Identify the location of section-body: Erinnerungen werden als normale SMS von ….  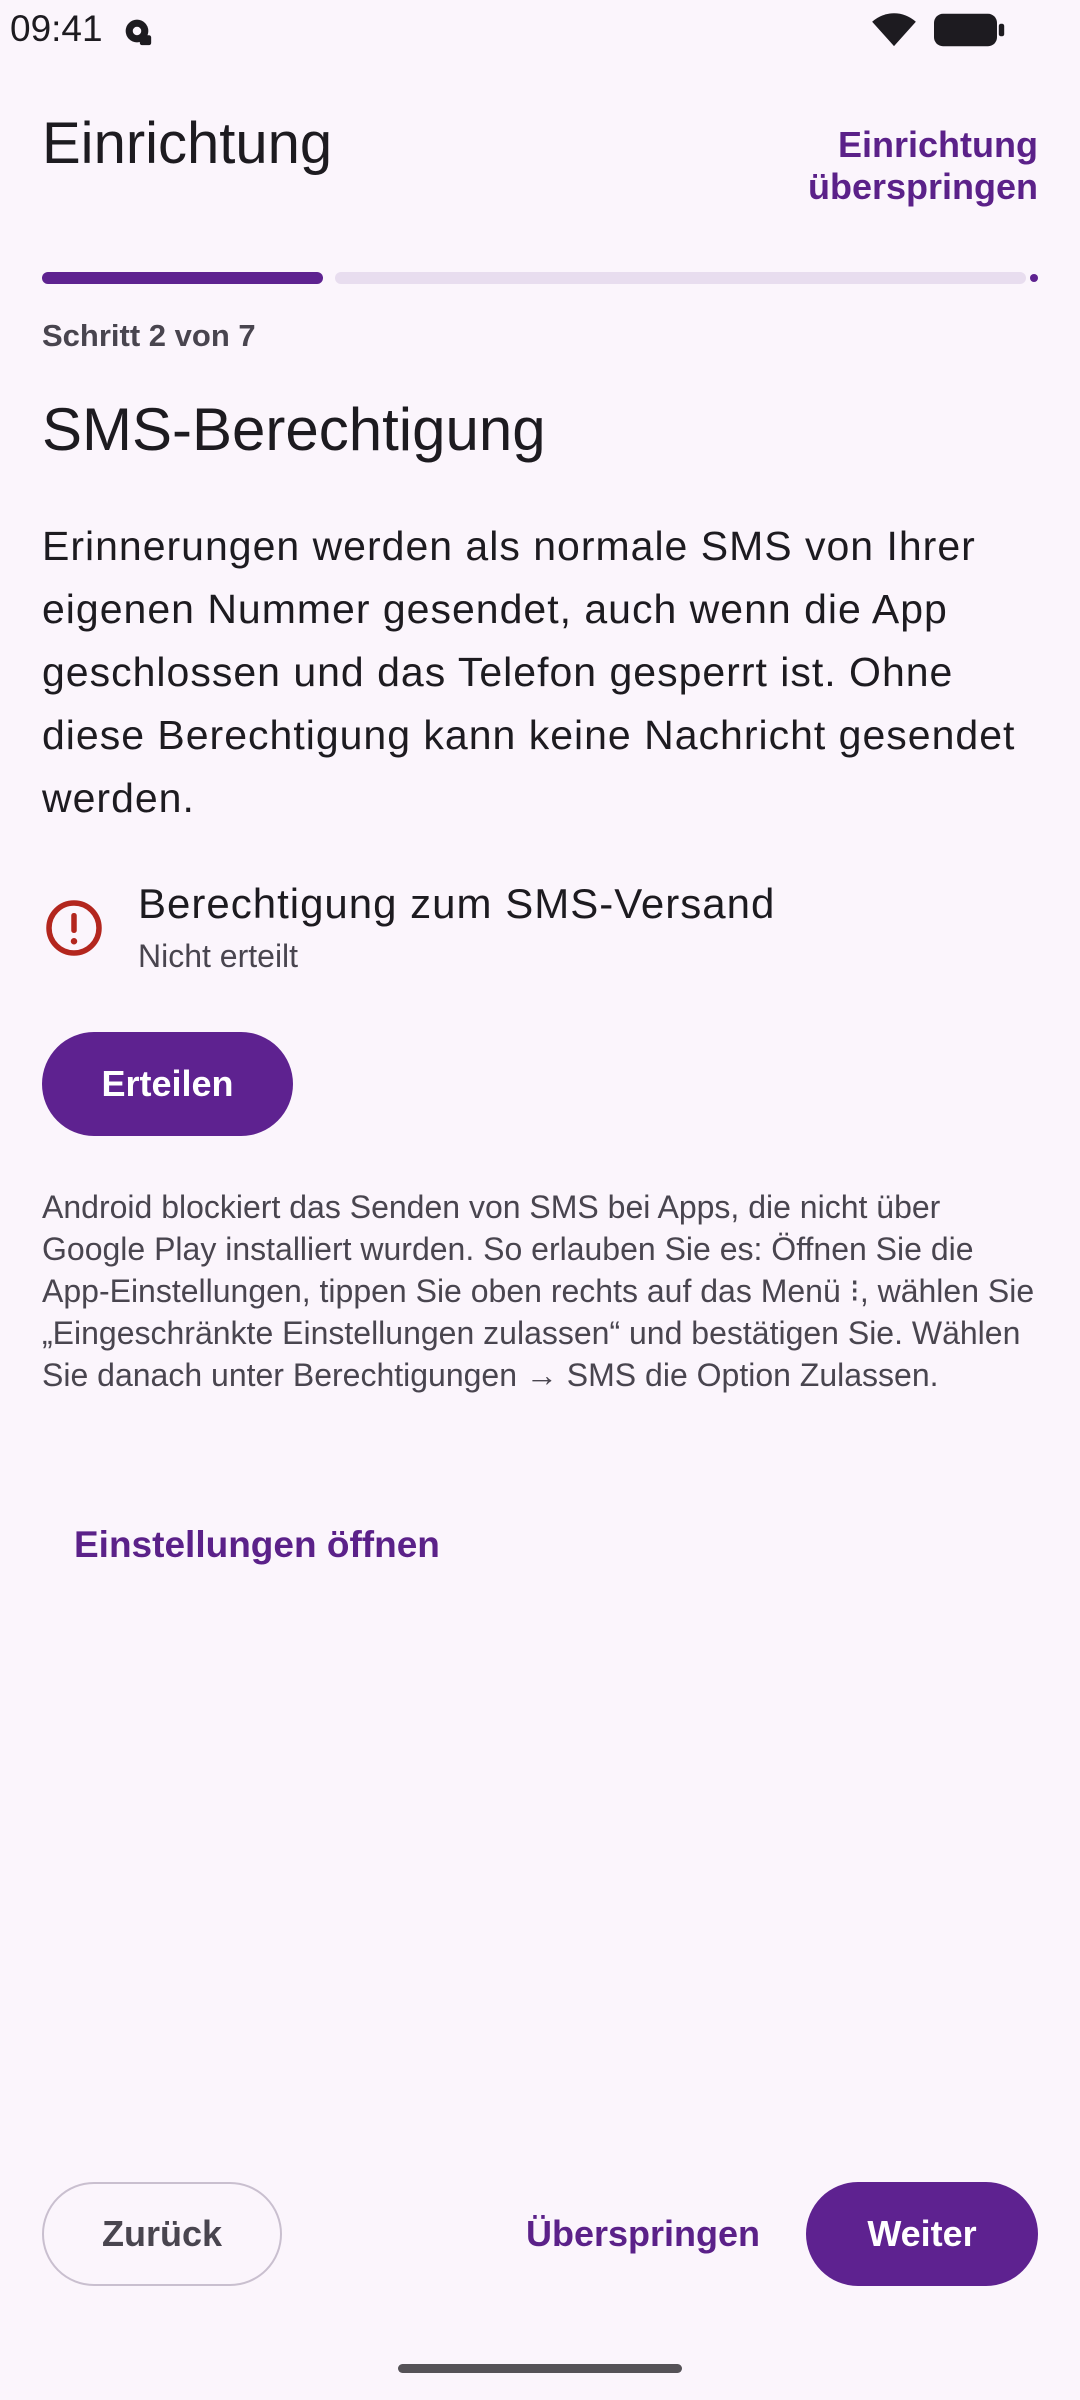
(529, 672).